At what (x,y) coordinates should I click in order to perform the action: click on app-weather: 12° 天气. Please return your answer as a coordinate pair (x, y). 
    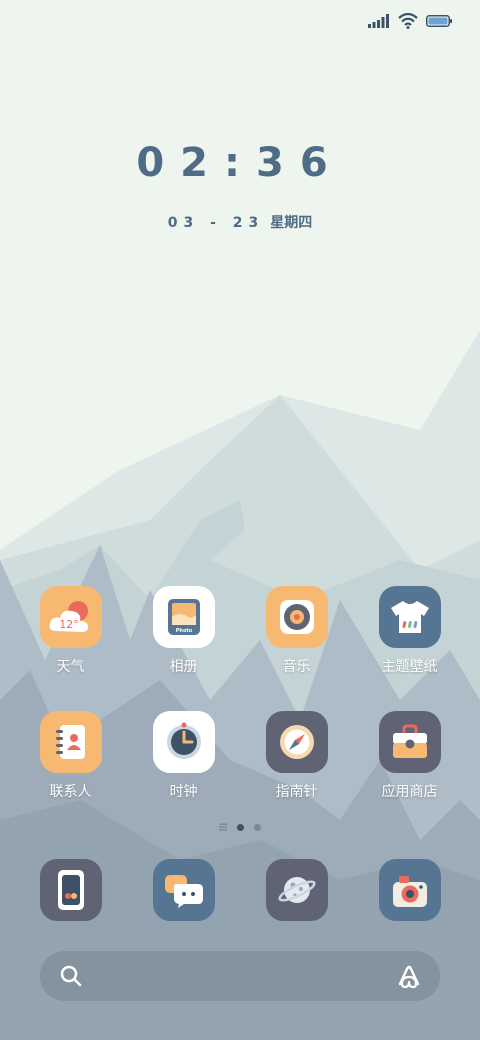
    Looking at the image, I should click on (70, 631).